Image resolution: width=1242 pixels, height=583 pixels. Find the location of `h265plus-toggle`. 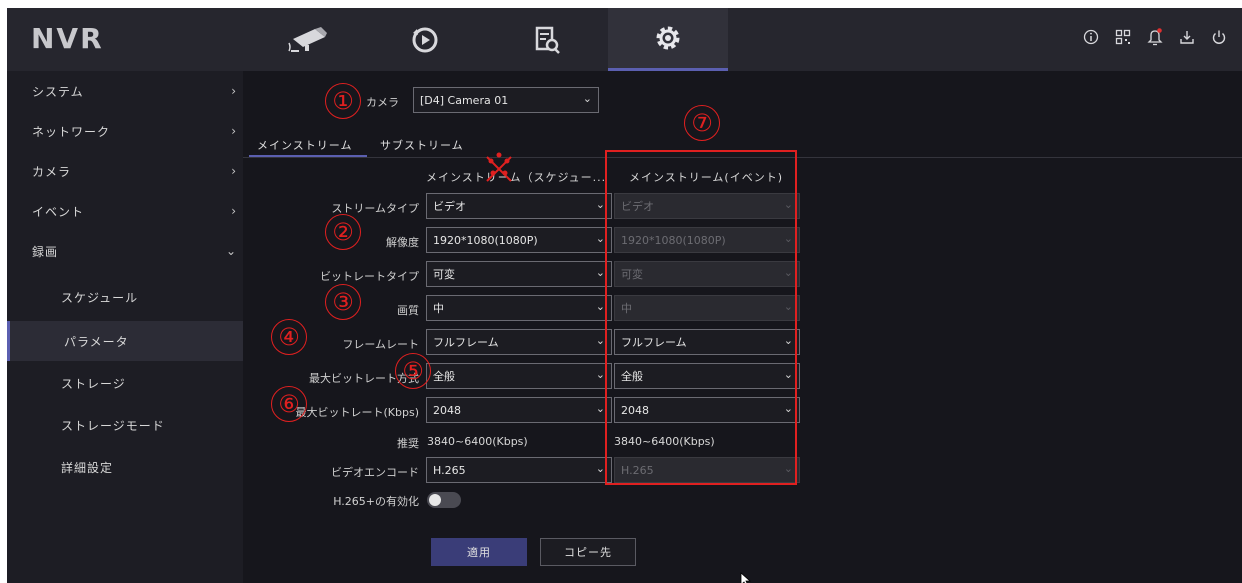

h265plus-toggle is located at coordinates (444, 500).